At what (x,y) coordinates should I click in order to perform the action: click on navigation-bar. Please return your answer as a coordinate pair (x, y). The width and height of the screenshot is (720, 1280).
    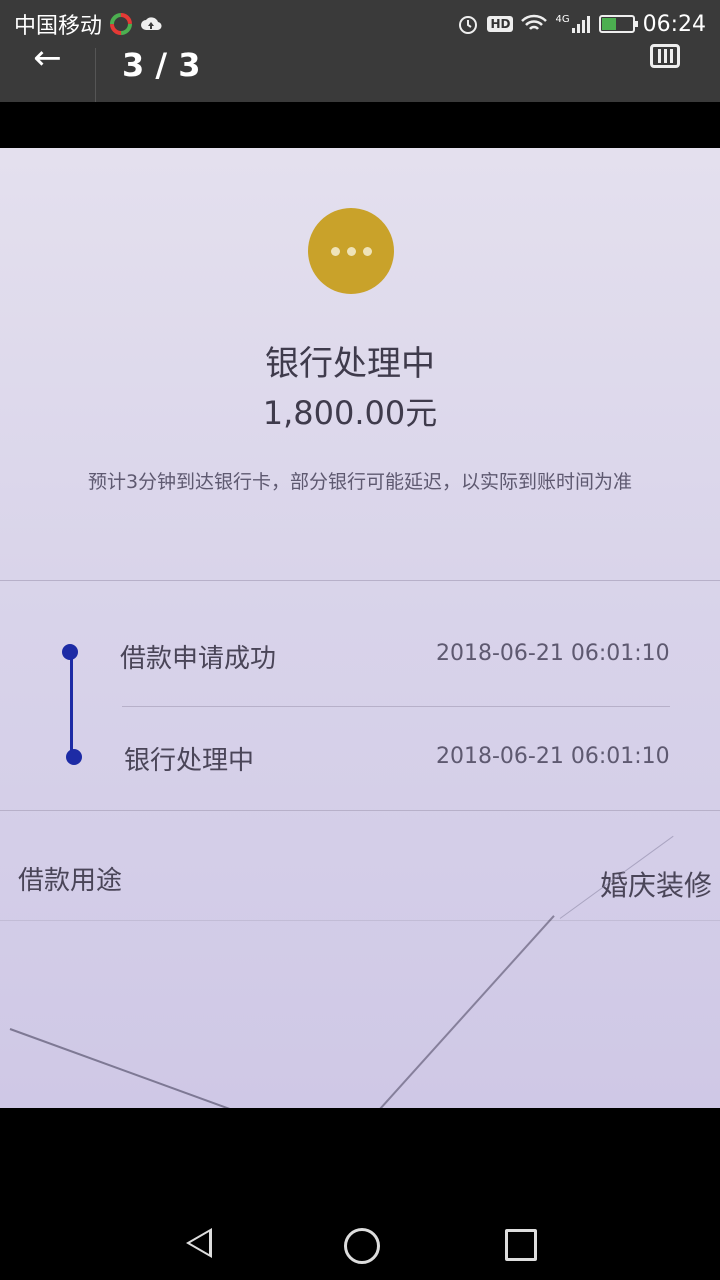
    Looking at the image, I should click on (360, 1240).